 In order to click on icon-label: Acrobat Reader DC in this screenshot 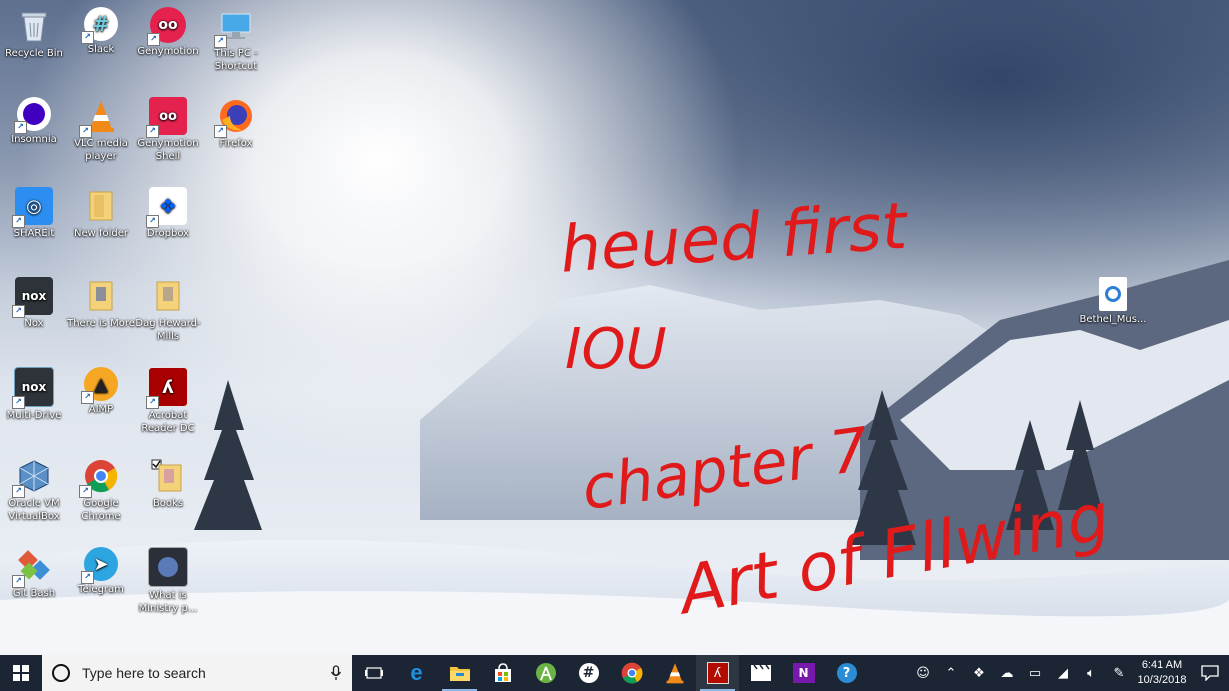, I will do `click(168, 422)`.